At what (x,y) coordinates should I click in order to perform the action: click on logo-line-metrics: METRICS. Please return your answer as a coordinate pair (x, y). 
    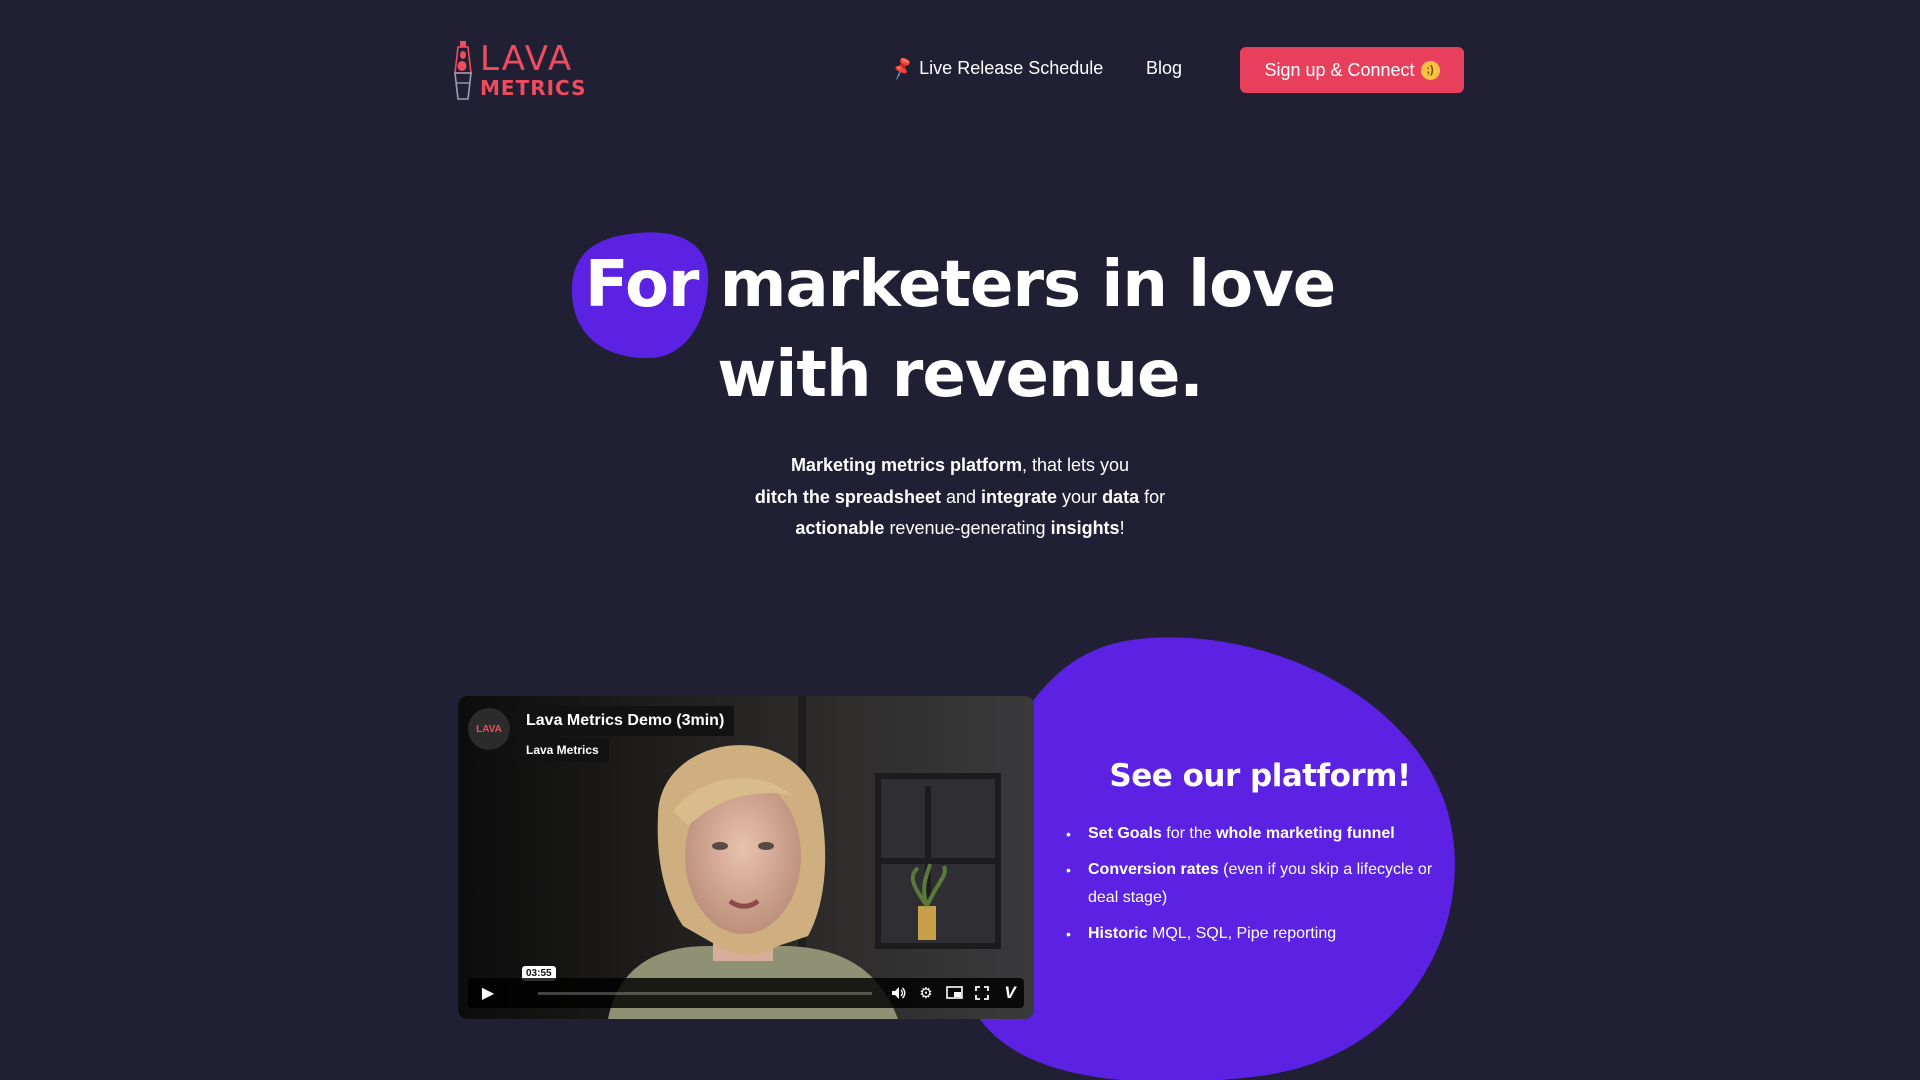
    Looking at the image, I should click on (533, 88).